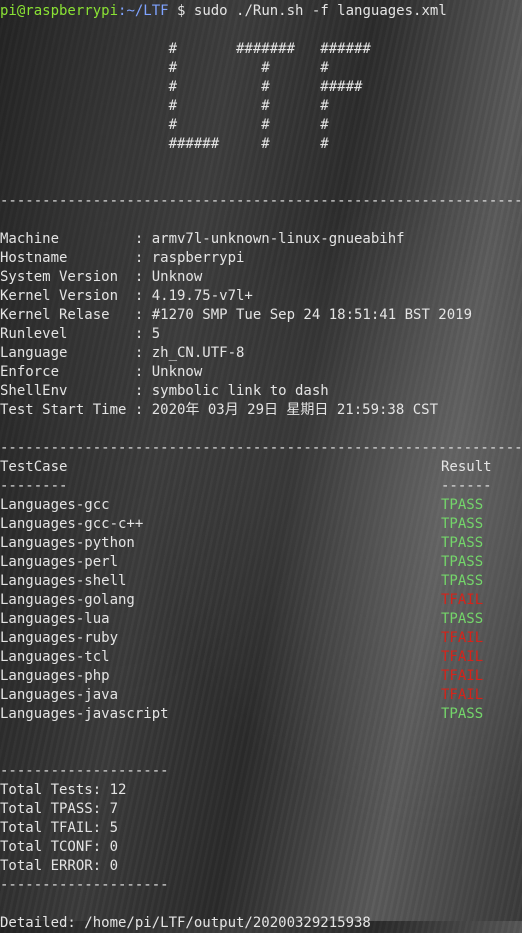 The width and height of the screenshot is (522, 933). I want to click on info-value: raspberrypi, so click(198, 258).